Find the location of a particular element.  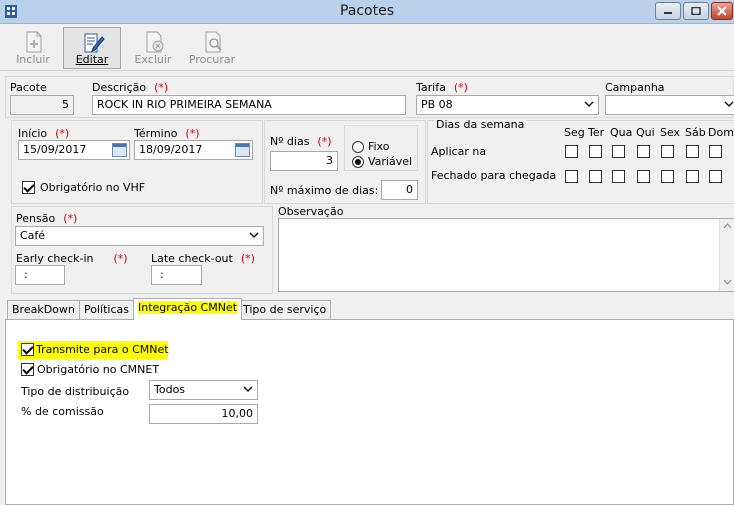

aplicar-na-label: Aplicar na is located at coordinates (459, 151).